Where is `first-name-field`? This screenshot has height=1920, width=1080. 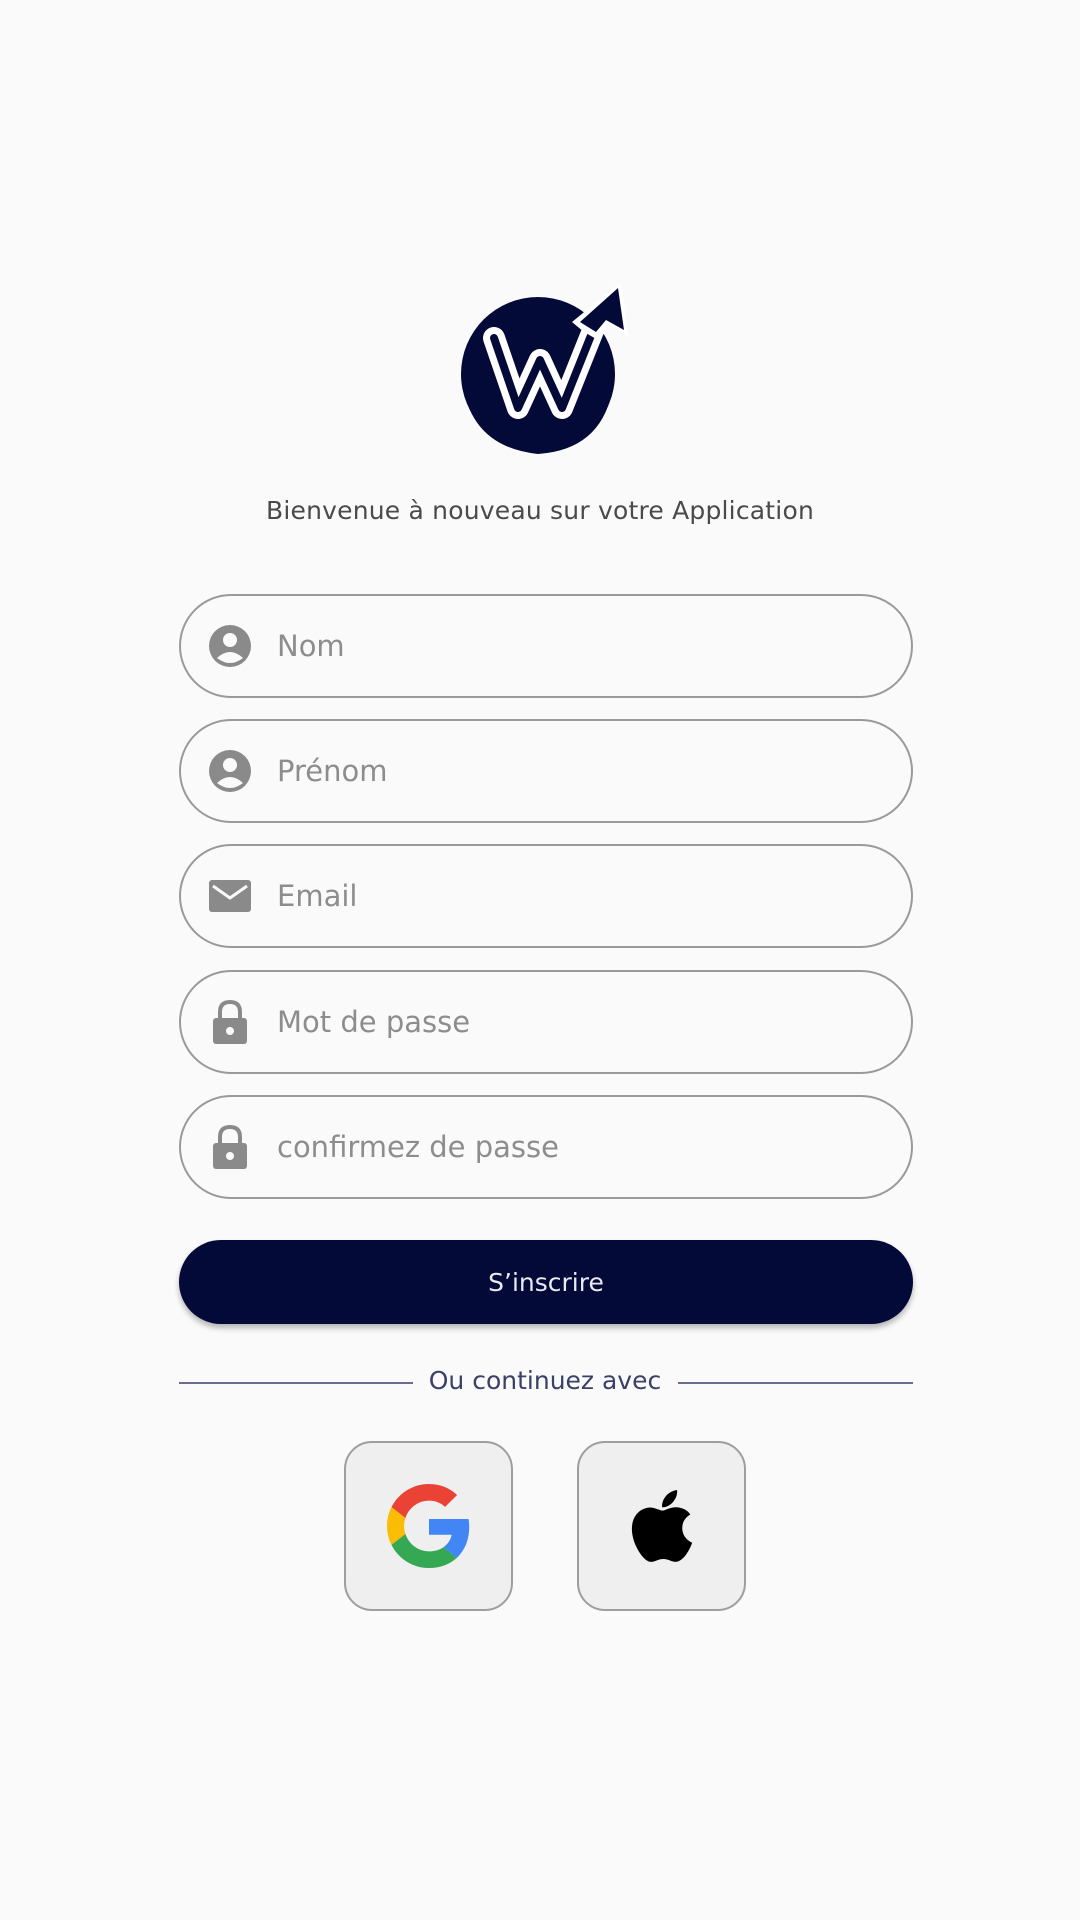 first-name-field is located at coordinates (546, 771).